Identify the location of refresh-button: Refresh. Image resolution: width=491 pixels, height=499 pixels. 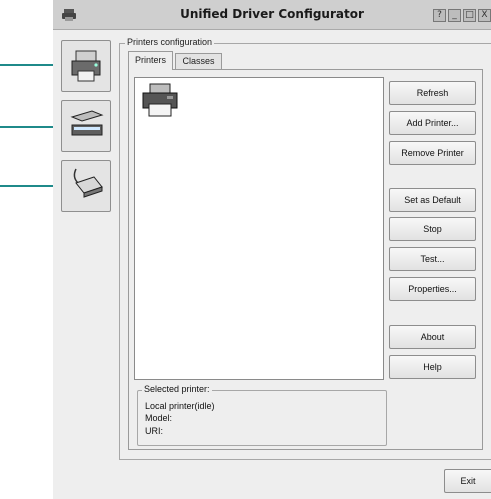
(432, 93).